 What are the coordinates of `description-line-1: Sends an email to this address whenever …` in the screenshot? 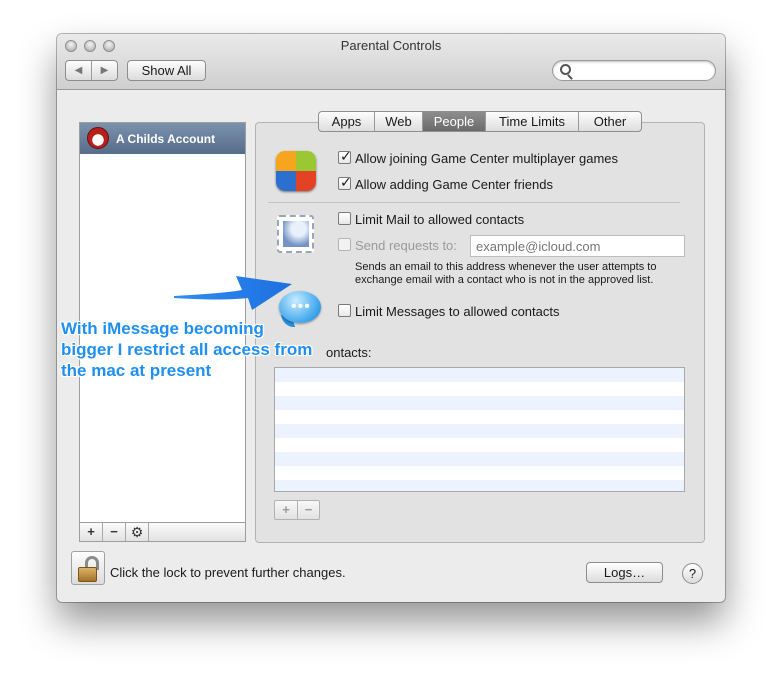 It's located at (506, 267).